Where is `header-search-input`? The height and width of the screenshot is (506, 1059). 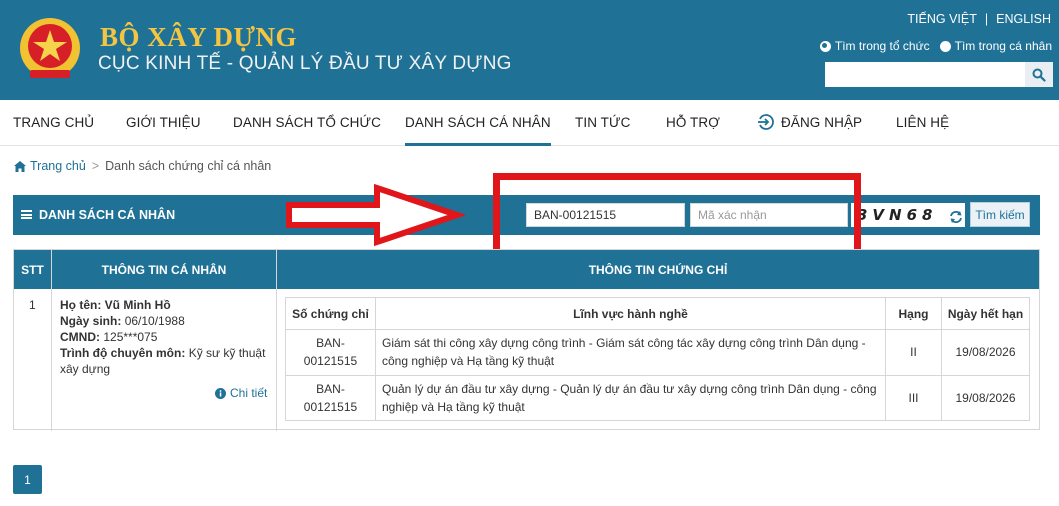
header-search-input is located at coordinates (925, 74).